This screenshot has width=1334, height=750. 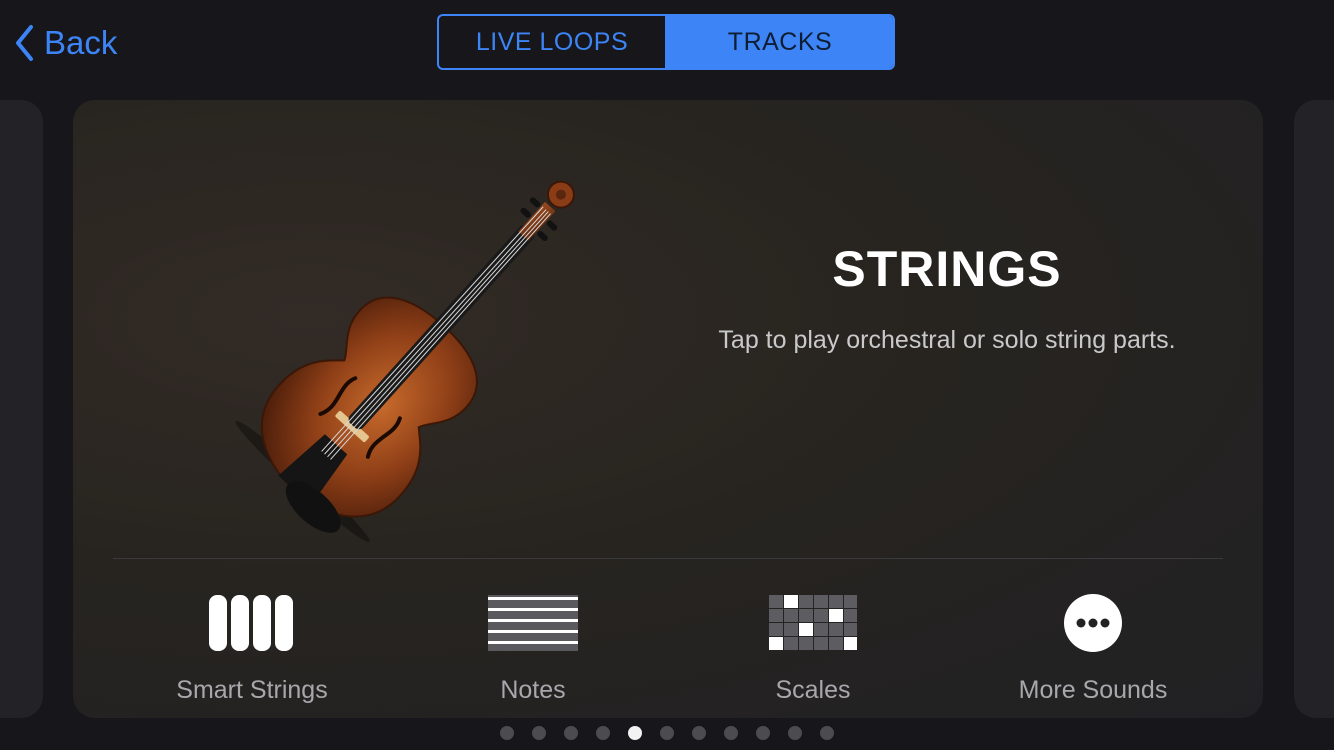 I want to click on scales-icon, so click(x=813, y=623).